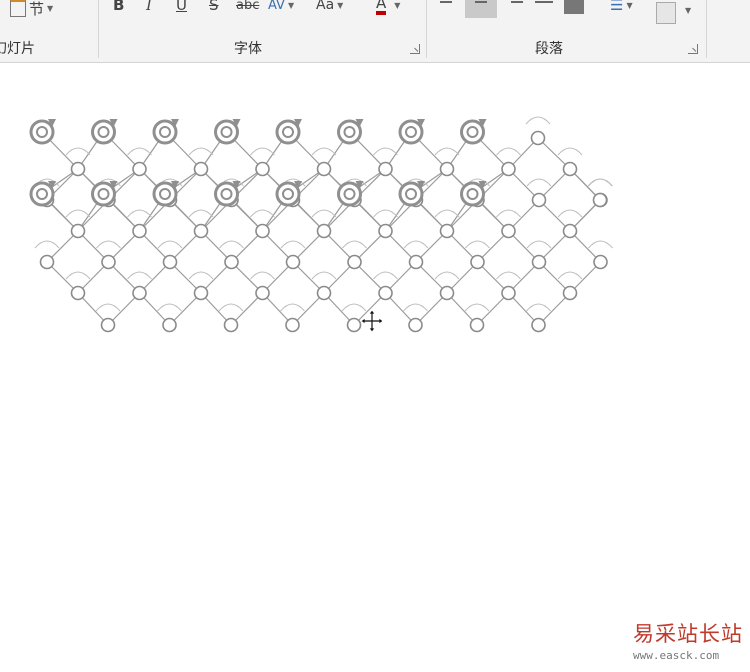 The width and height of the screenshot is (750, 672). Describe the element at coordinates (181, 8) in the screenshot. I see `underline-button: U` at that location.